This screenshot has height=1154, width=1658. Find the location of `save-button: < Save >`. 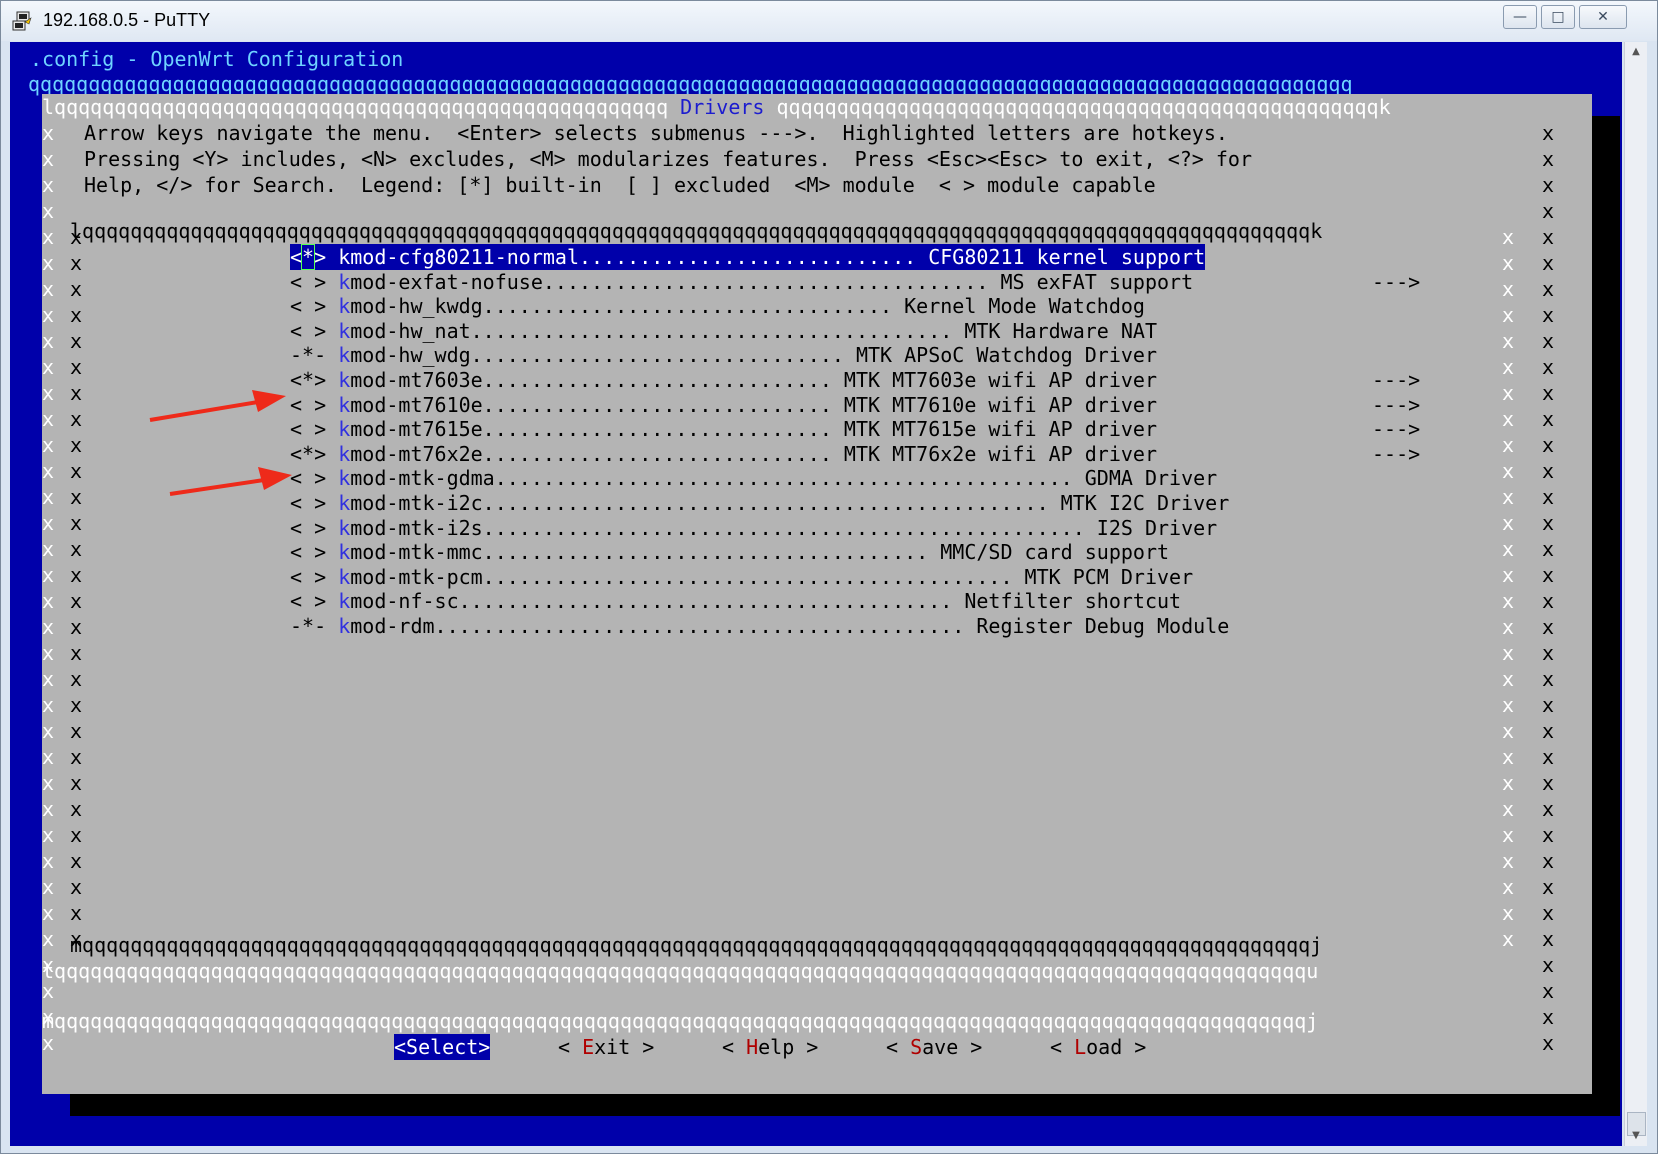

save-button: < Save > is located at coordinates (934, 1047).